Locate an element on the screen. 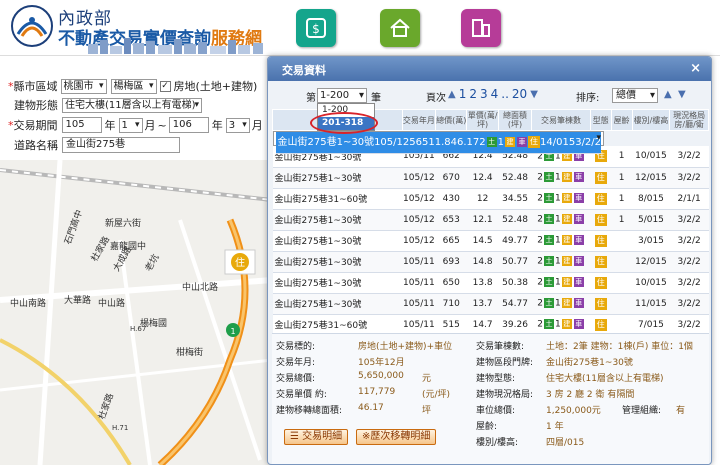 The width and height of the screenshot is (720, 465). detail-unit: 元 is located at coordinates (427, 379).